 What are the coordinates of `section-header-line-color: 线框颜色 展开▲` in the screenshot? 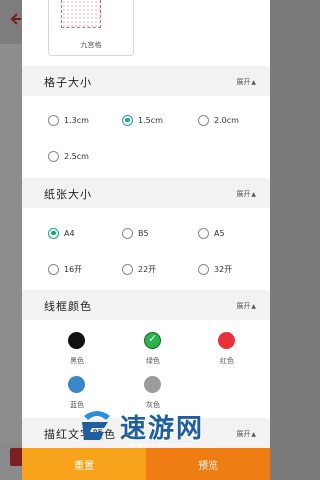 It's located at (146, 305).